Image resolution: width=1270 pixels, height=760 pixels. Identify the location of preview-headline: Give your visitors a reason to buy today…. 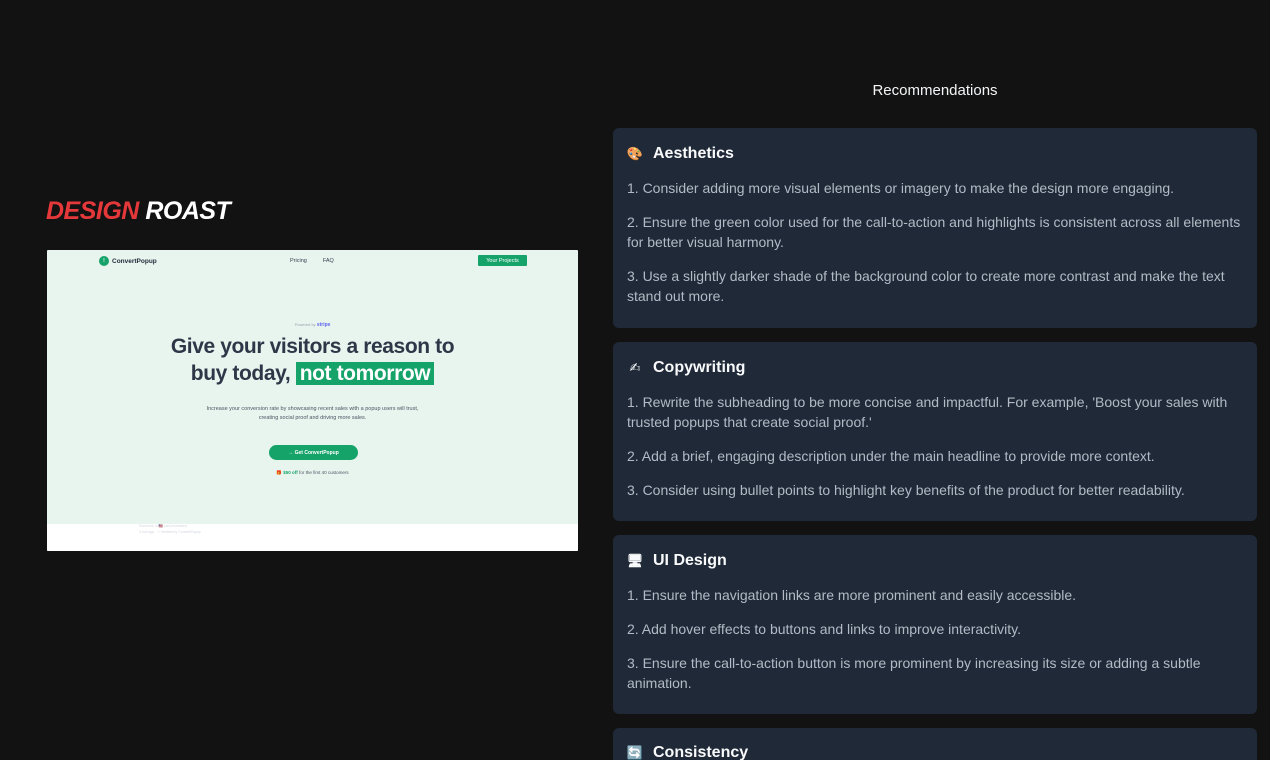
(312, 360).